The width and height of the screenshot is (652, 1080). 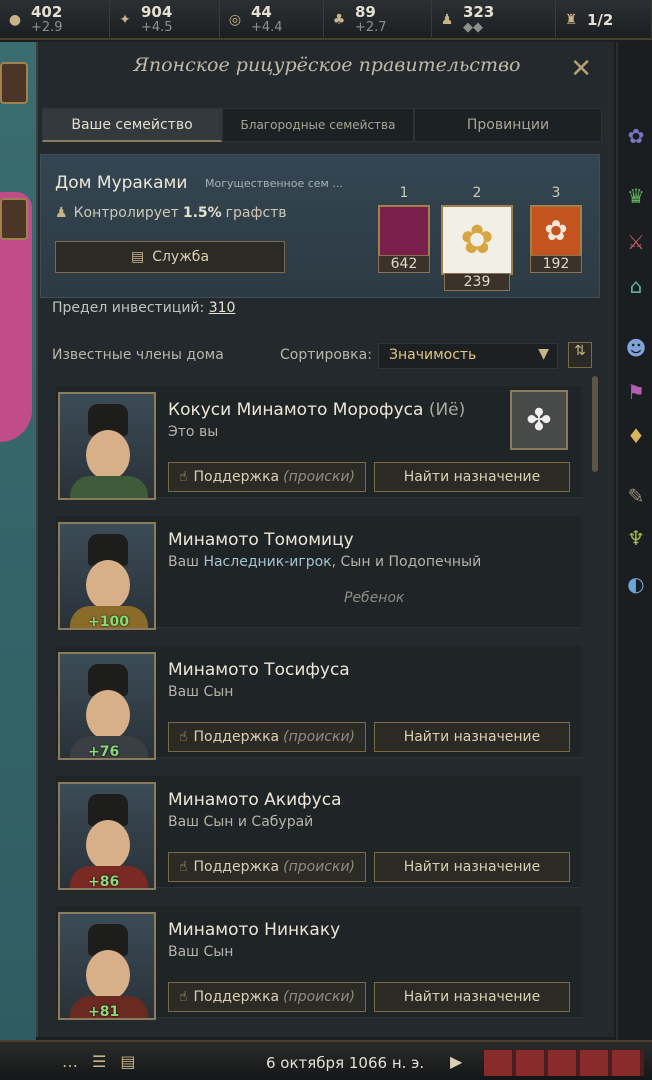 I want to click on member-relation: Ваш Наследник-игрок, Сын и Подопечный, so click(x=324, y=562).